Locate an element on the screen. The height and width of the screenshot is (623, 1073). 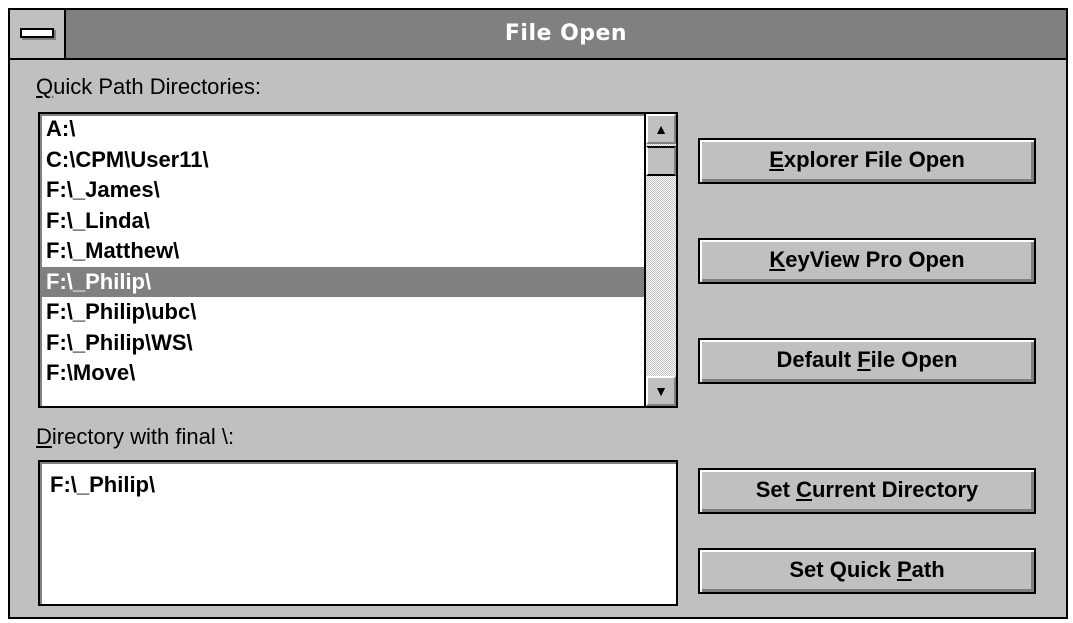
list-item: A:\ is located at coordinates (342, 129).